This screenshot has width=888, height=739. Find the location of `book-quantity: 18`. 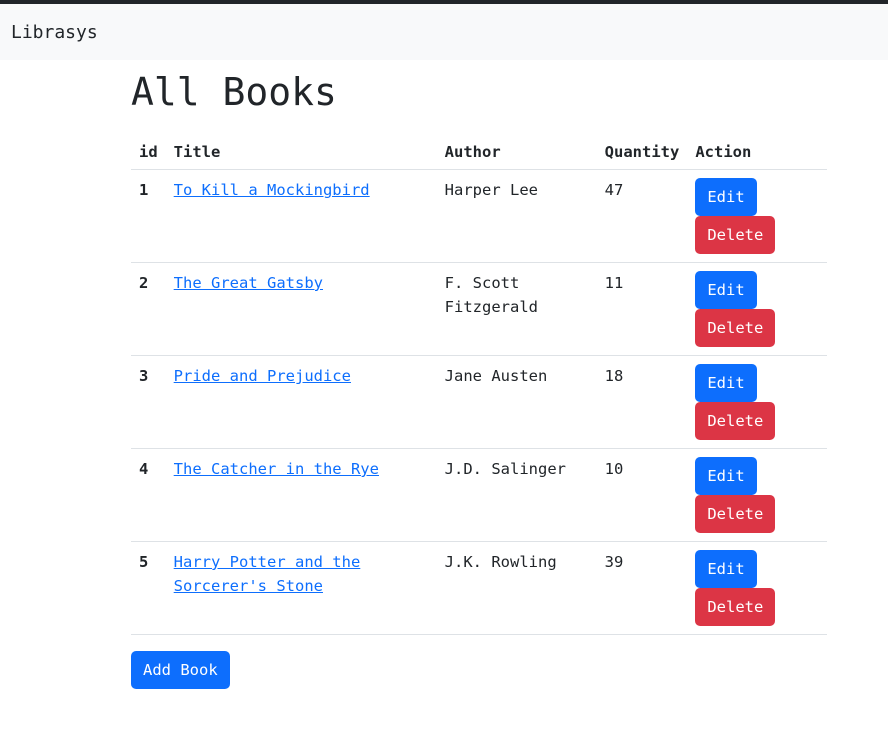

book-quantity: 18 is located at coordinates (642, 402).